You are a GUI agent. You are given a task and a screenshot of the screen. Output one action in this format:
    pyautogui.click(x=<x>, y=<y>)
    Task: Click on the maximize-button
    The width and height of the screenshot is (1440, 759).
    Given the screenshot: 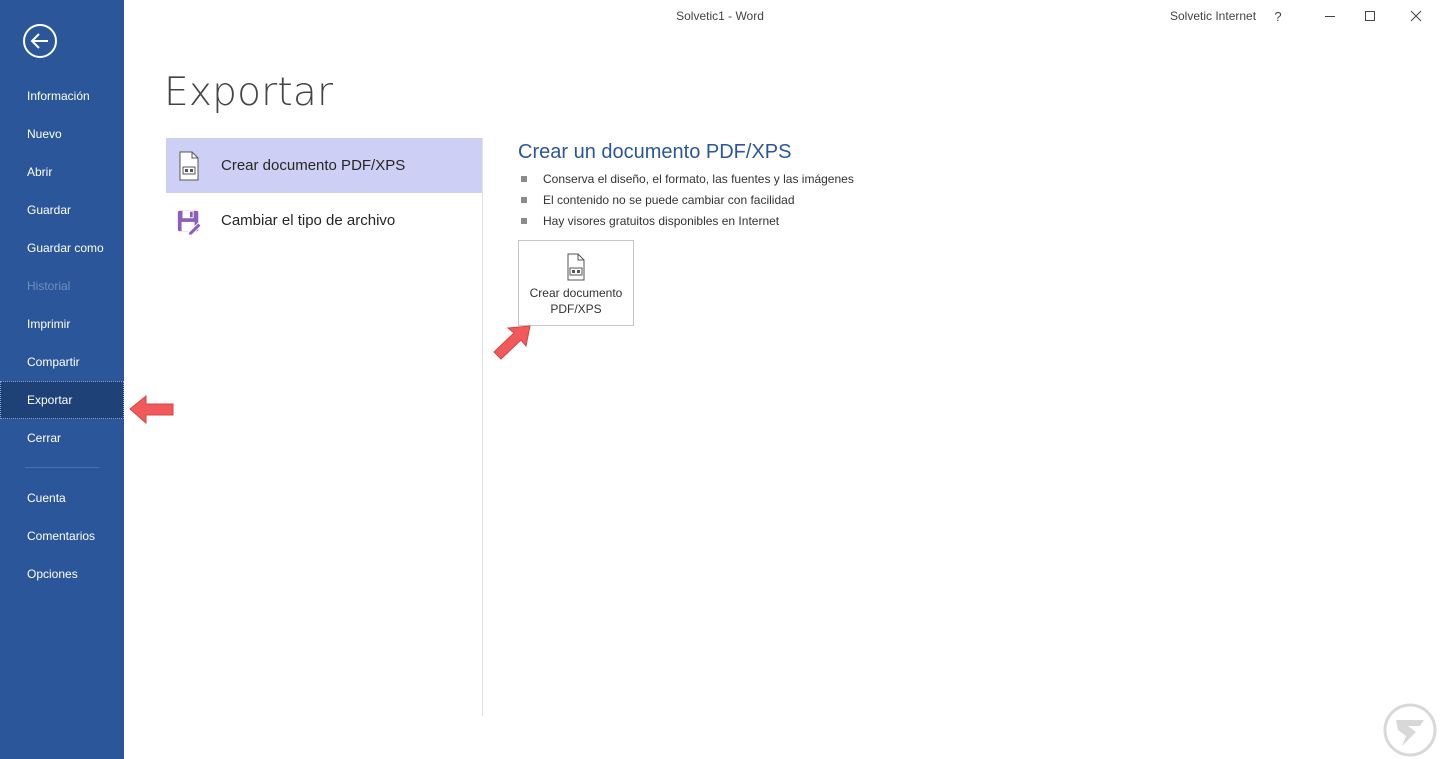 What is the action you would take?
    pyautogui.click(x=1370, y=16)
    